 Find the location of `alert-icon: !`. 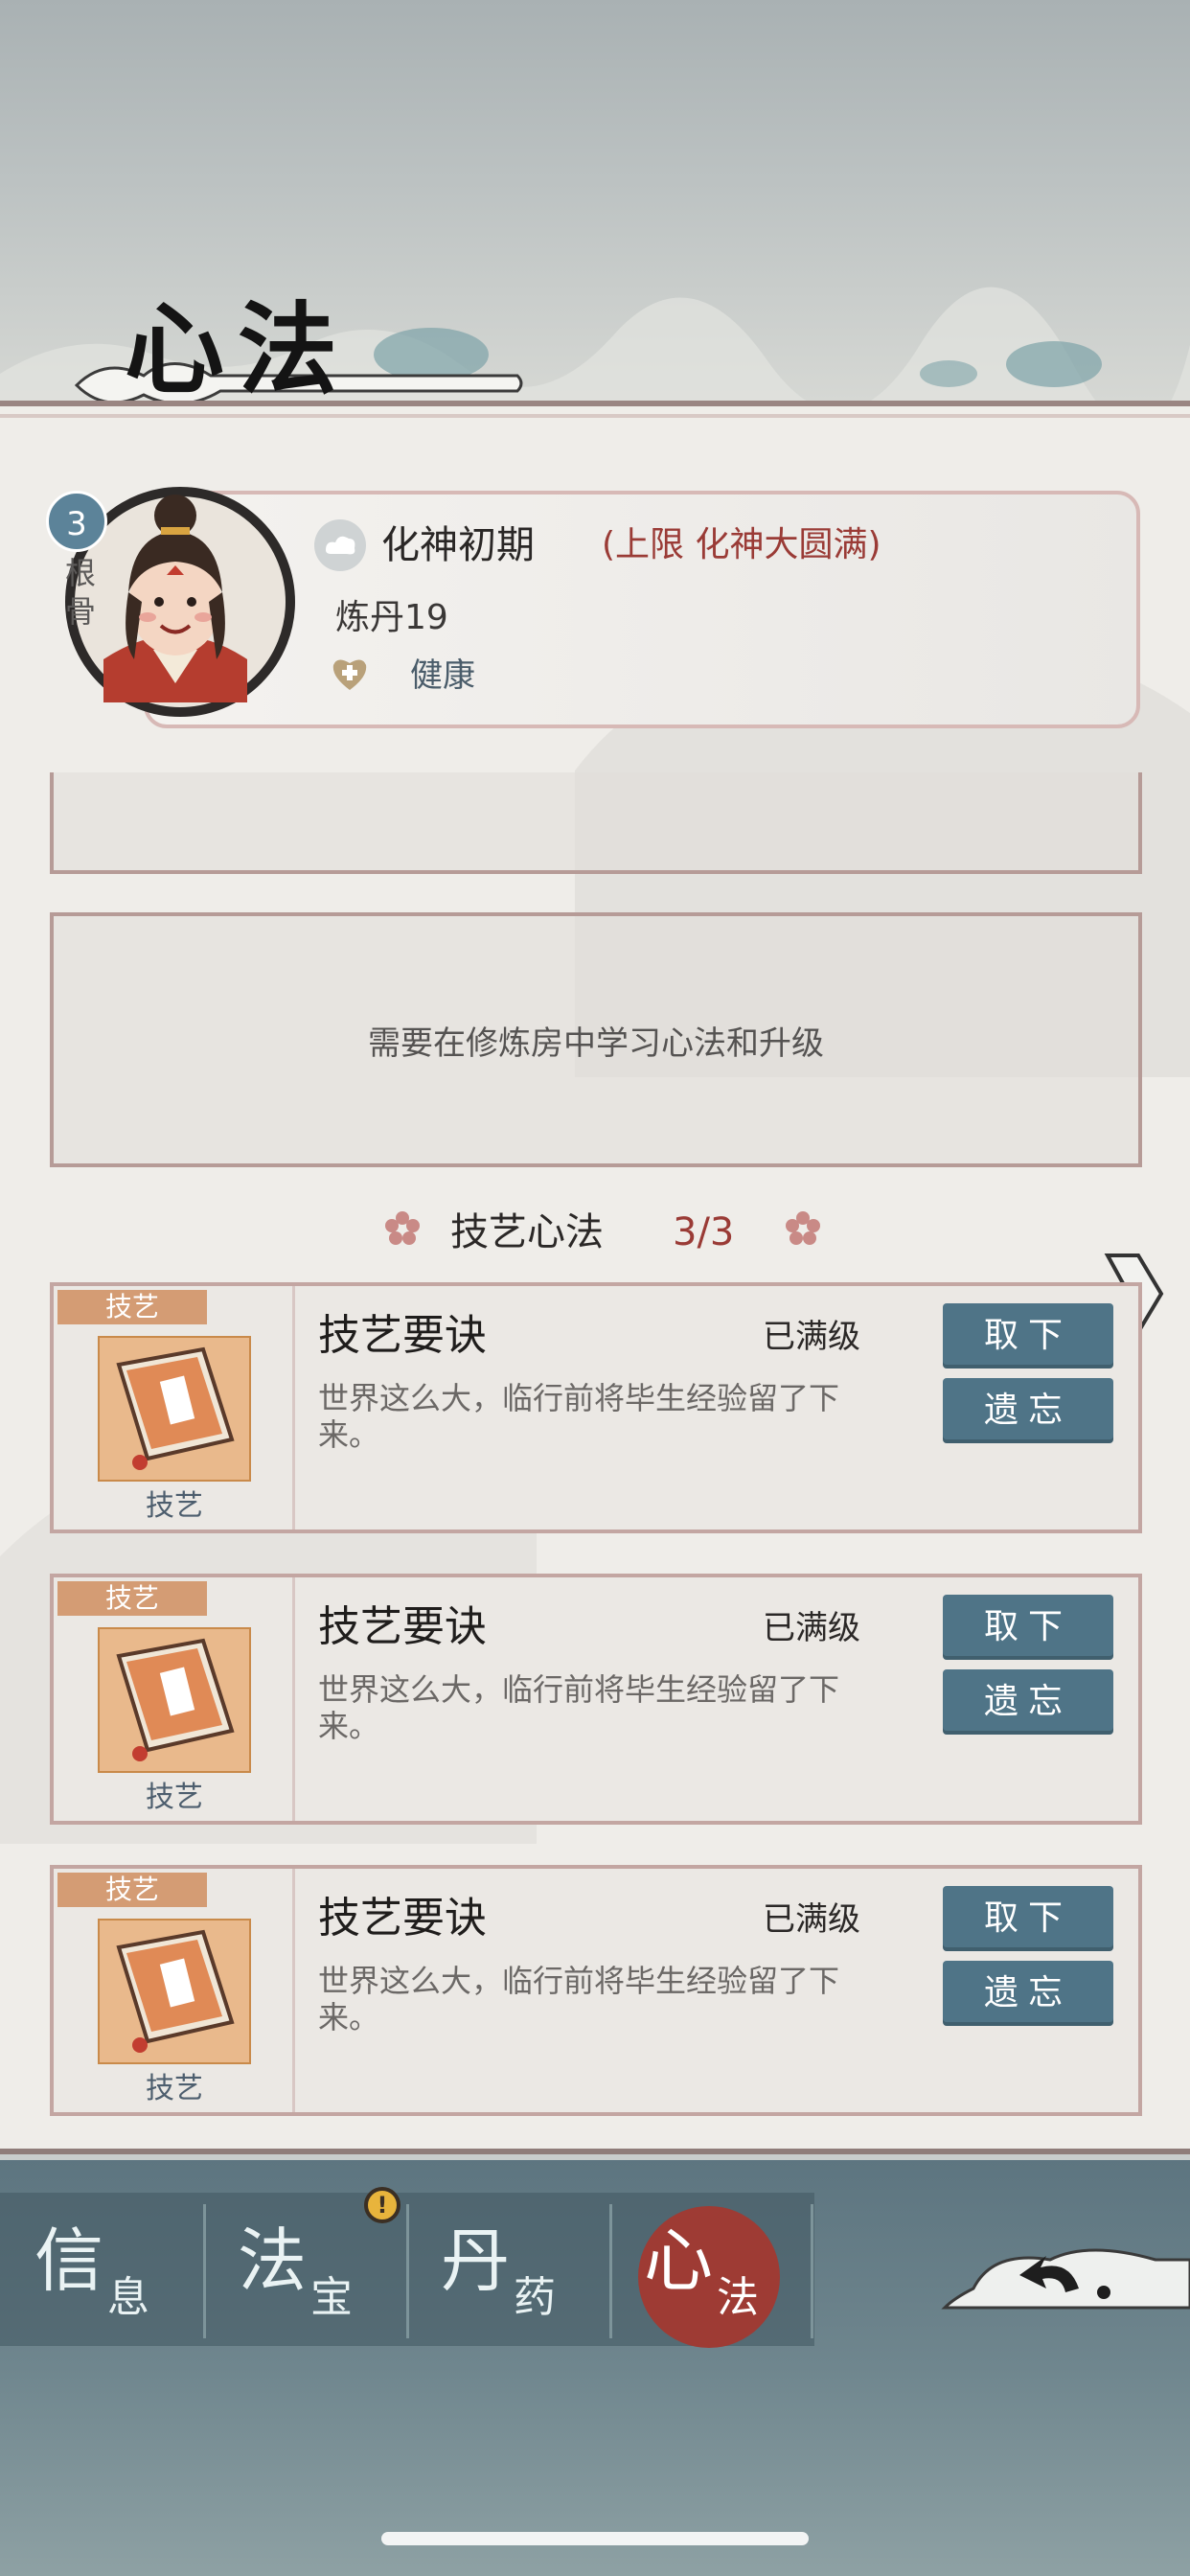

alert-icon: ! is located at coordinates (382, 2205).